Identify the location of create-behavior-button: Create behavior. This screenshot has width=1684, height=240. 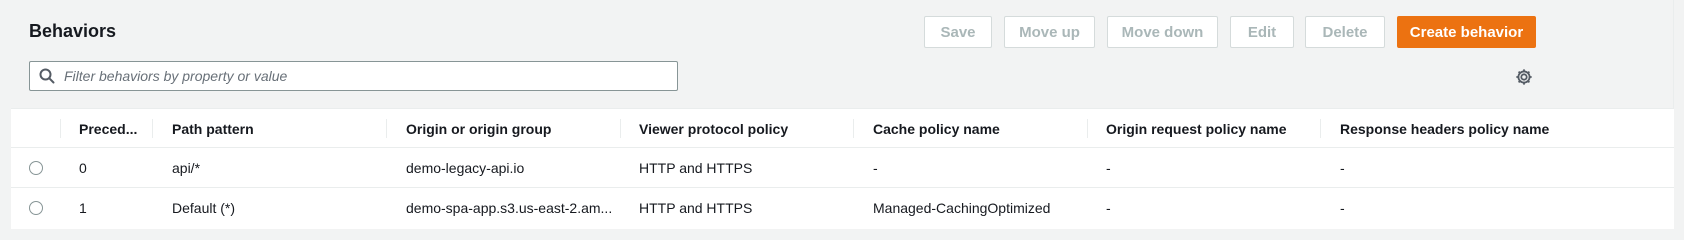
(1466, 32).